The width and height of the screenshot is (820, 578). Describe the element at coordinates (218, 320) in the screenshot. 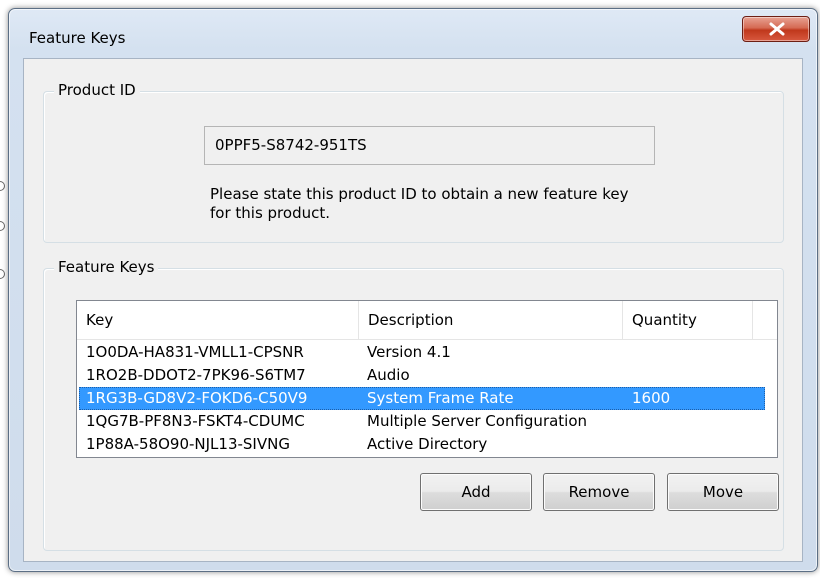

I see `column-header-key: Key` at that location.